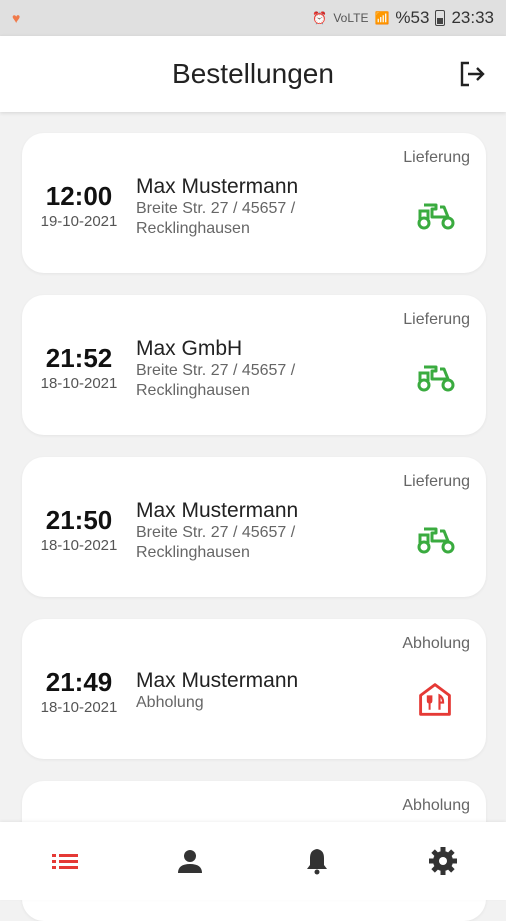 Image resolution: width=506 pixels, height=921 pixels. I want to click on order-time: 21:52, so click(79, 358).